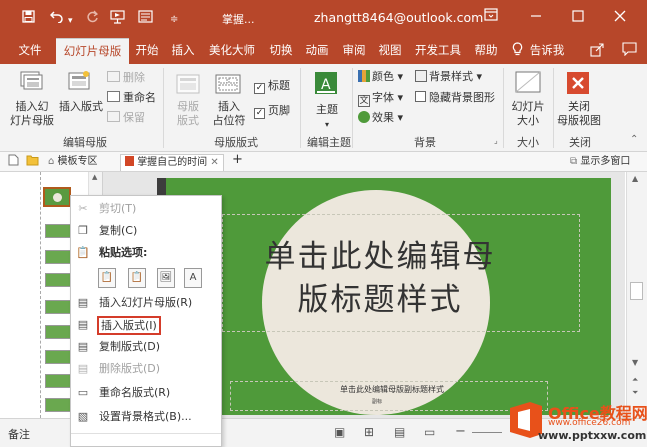 Image resolution: width=647 pixels, height=447 pixels. Describe the element at coordinates (126, 78) in the screenshot. I see `delete-button: 删除` at that location.